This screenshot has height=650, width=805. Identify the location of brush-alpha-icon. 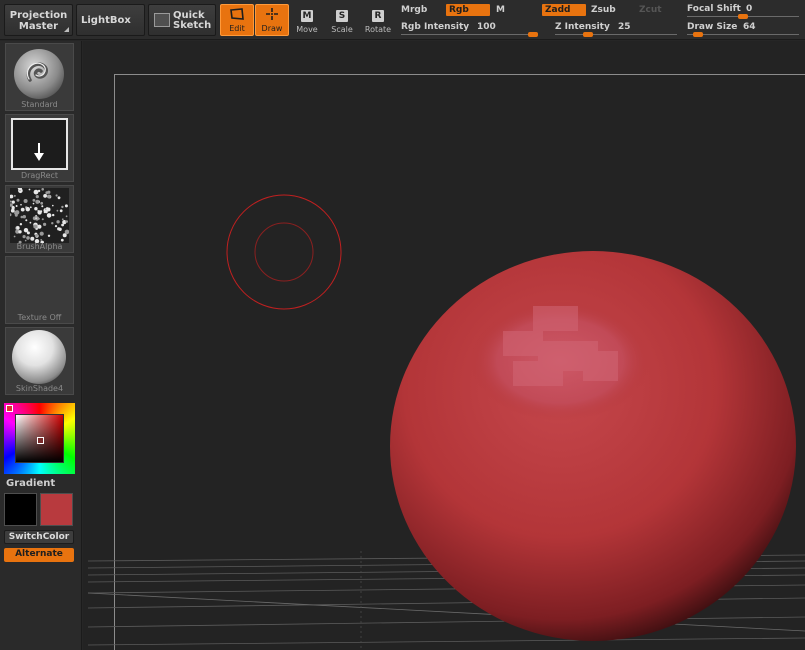
(39, 215).